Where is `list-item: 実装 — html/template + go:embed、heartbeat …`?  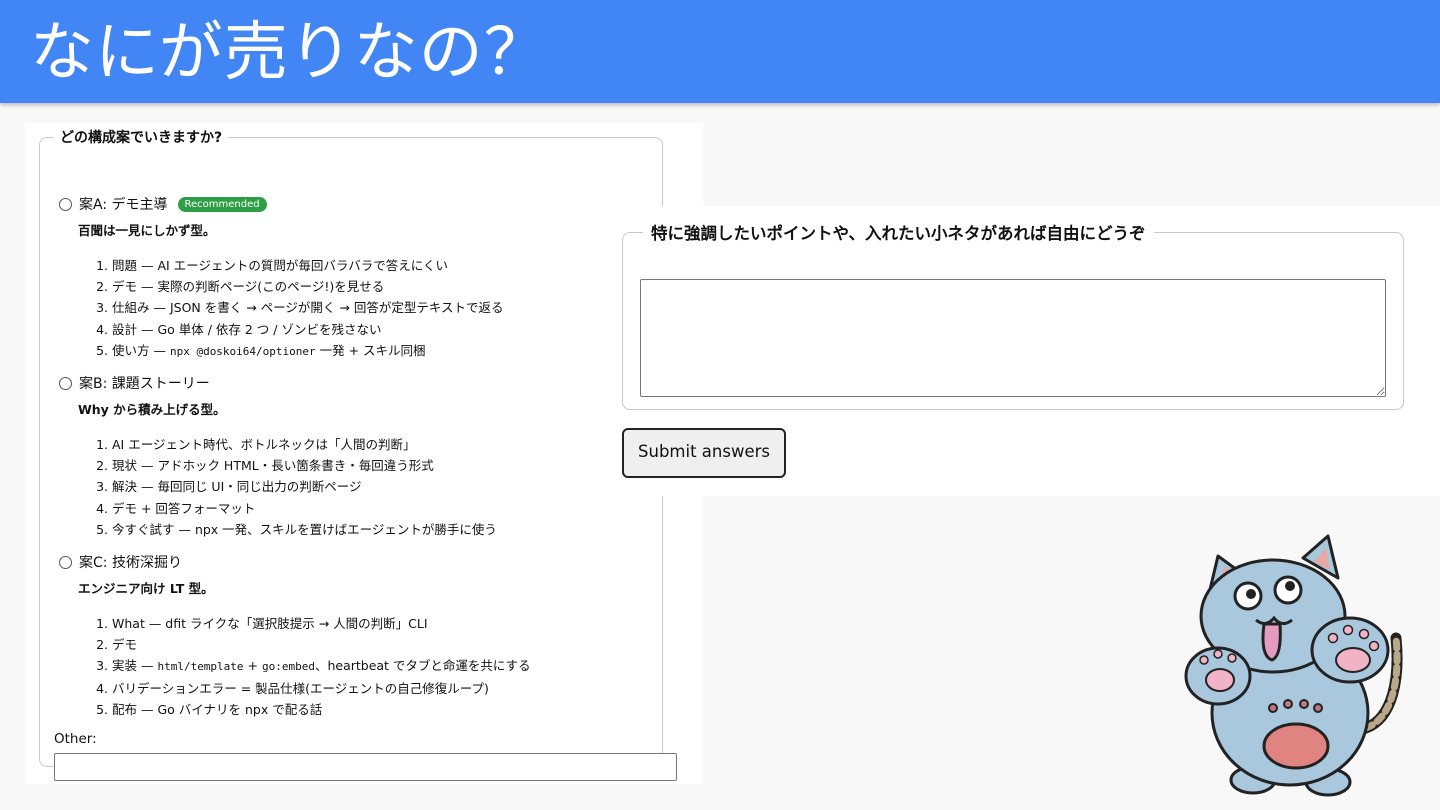
list-item: 実装 — html/template + go:embed、heartbeat … is located at coordinates (321, 666).